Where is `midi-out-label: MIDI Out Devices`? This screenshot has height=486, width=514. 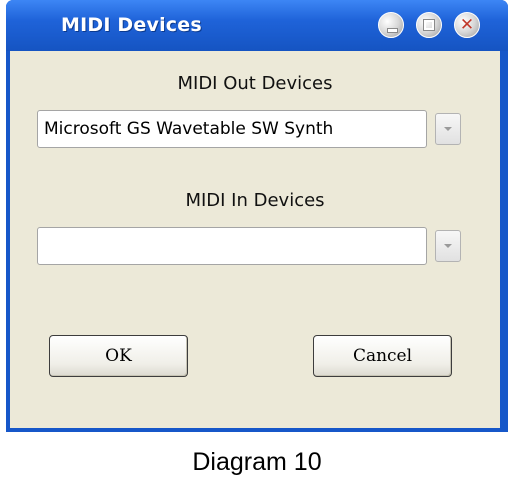 midi-out-label: MIDI Out Devices is located at coordinates (255, 83).